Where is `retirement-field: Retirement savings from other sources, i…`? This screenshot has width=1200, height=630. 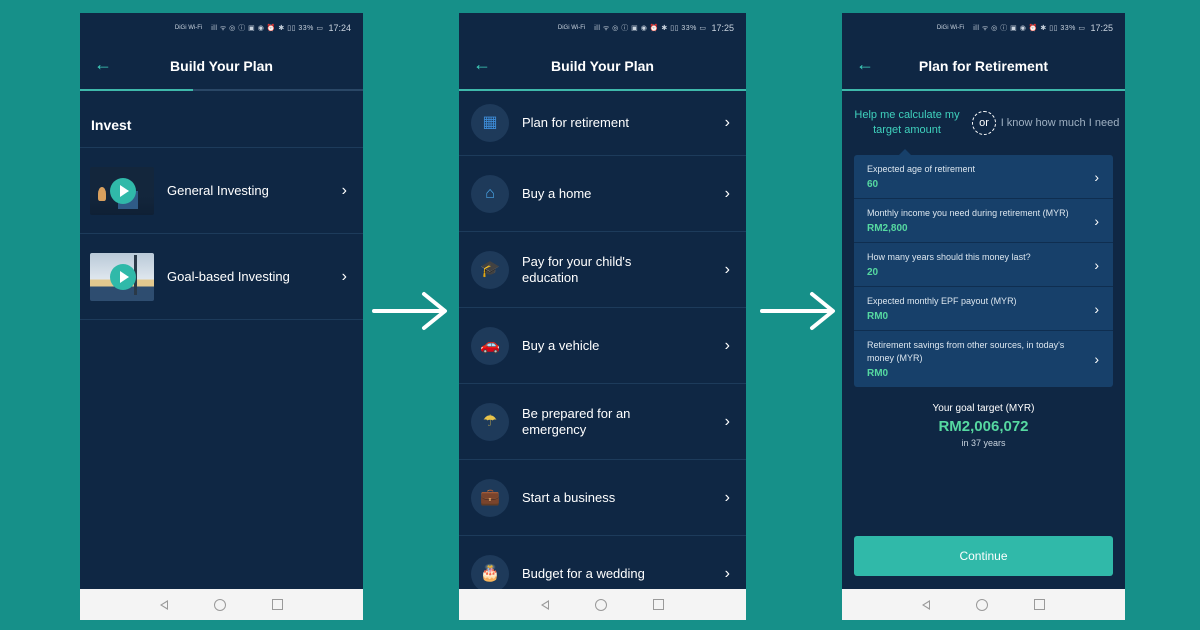 retirement-field: Retirement savings from other sources, i… is located at coordinates (983, 359).